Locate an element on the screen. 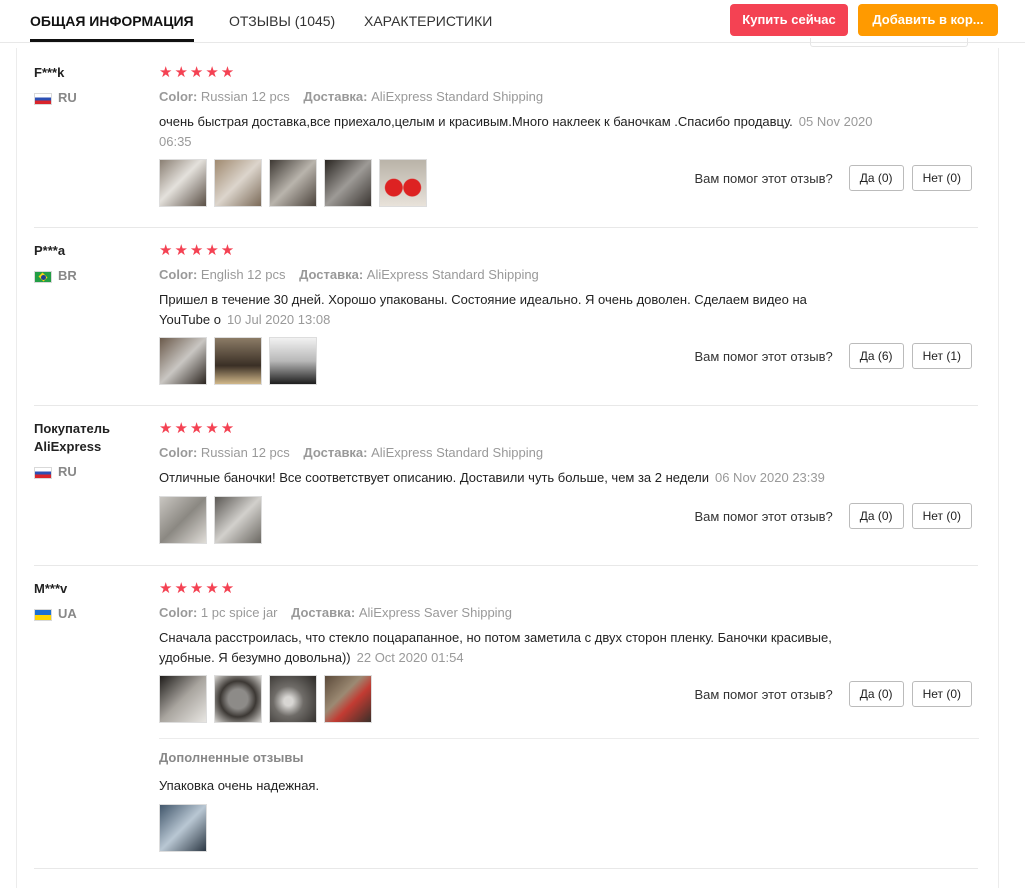  buy-now-button: Купить сейчас is located at coordinates (789, 20).